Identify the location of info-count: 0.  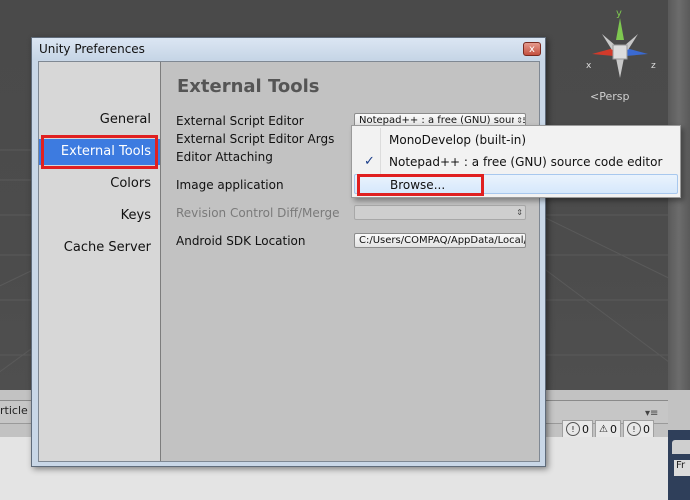
(585, 429).